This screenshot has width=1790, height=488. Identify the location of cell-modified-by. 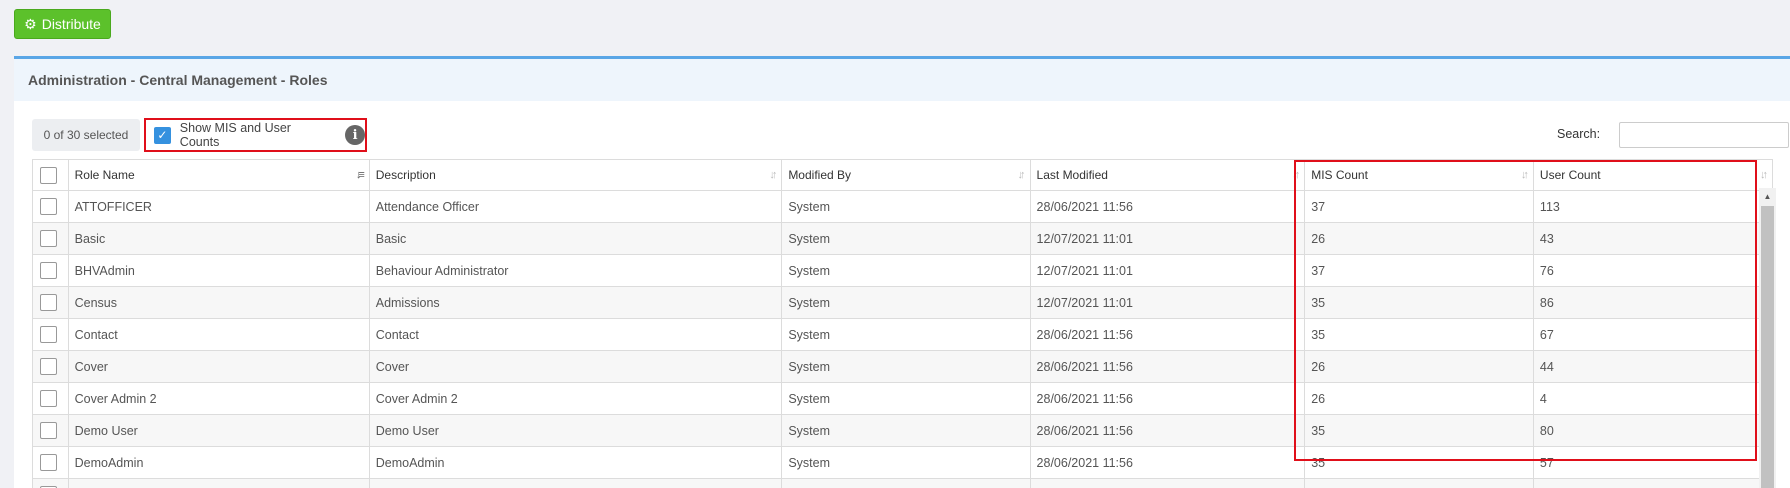
(906, 483).